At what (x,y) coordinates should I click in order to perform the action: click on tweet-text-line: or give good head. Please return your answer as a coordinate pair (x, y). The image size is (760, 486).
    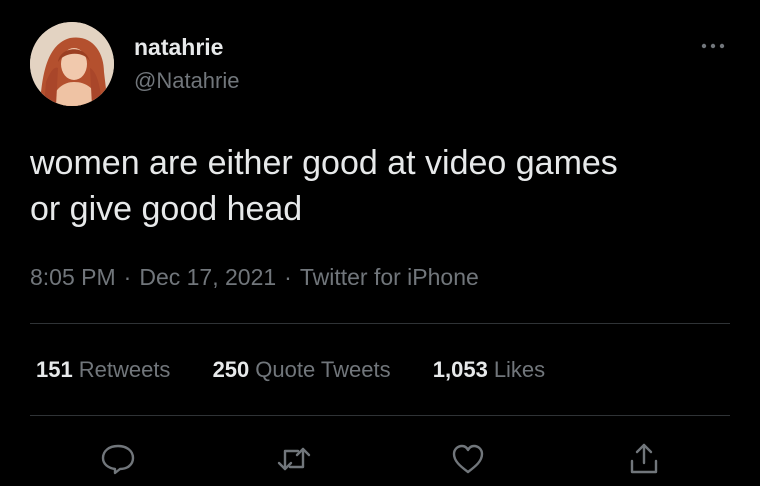
    Looking at the image, I should click on (166, 209).